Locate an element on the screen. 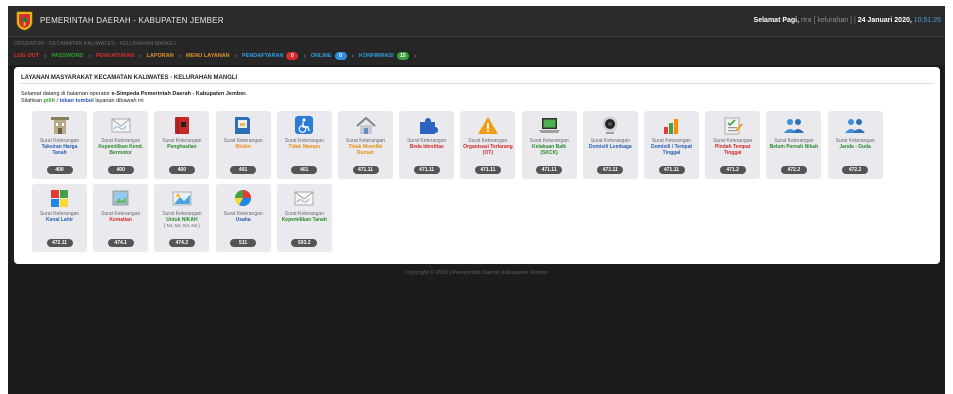 This screenshot has height=394, width=953. regency-logo is located at coordinates (24, 21).